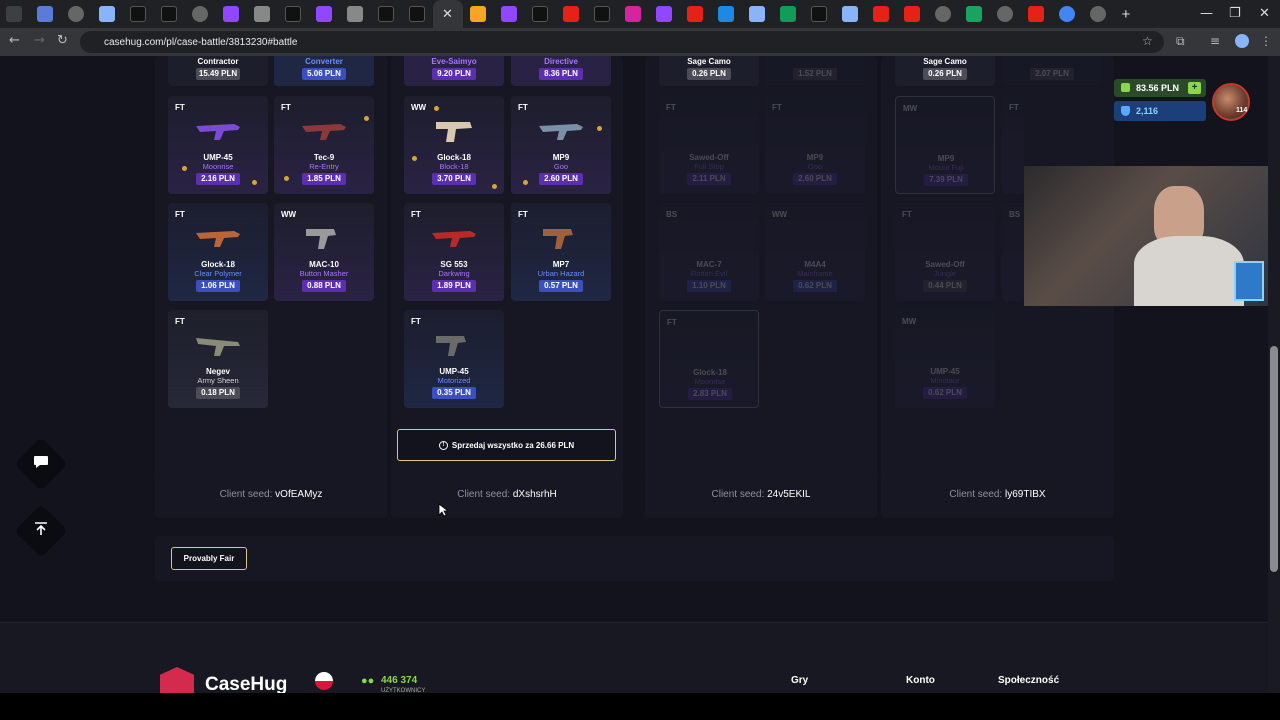  Describe the element at coordinates (1013, 252) in the screenshot. I see `item-card: BS` at that location.